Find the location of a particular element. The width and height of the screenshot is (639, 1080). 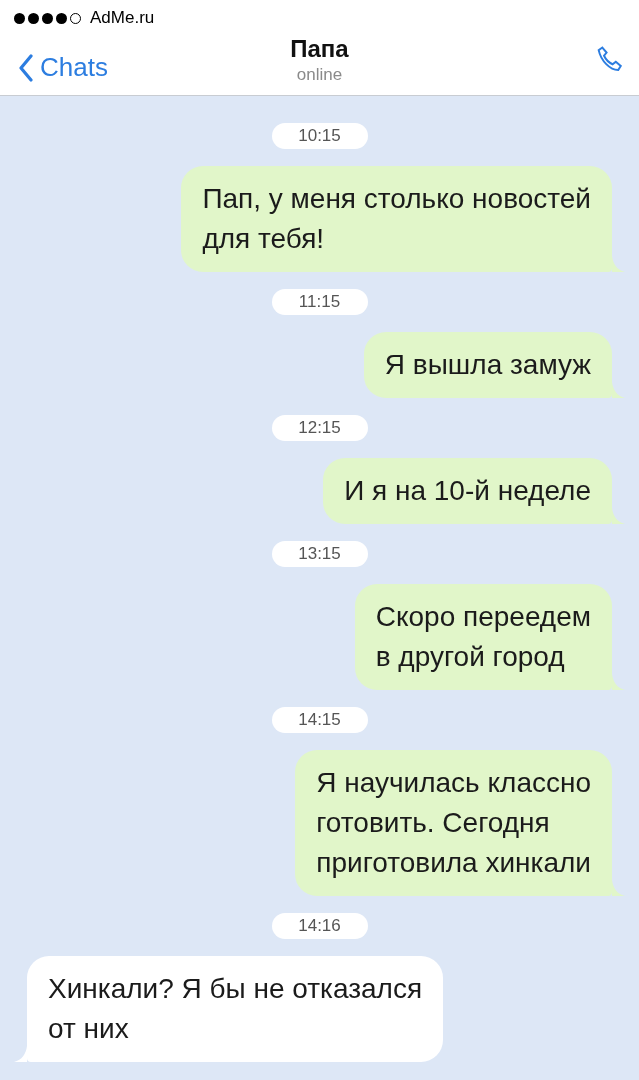

timestamp-pill: 13:15 is located at coordinates (319, 554).